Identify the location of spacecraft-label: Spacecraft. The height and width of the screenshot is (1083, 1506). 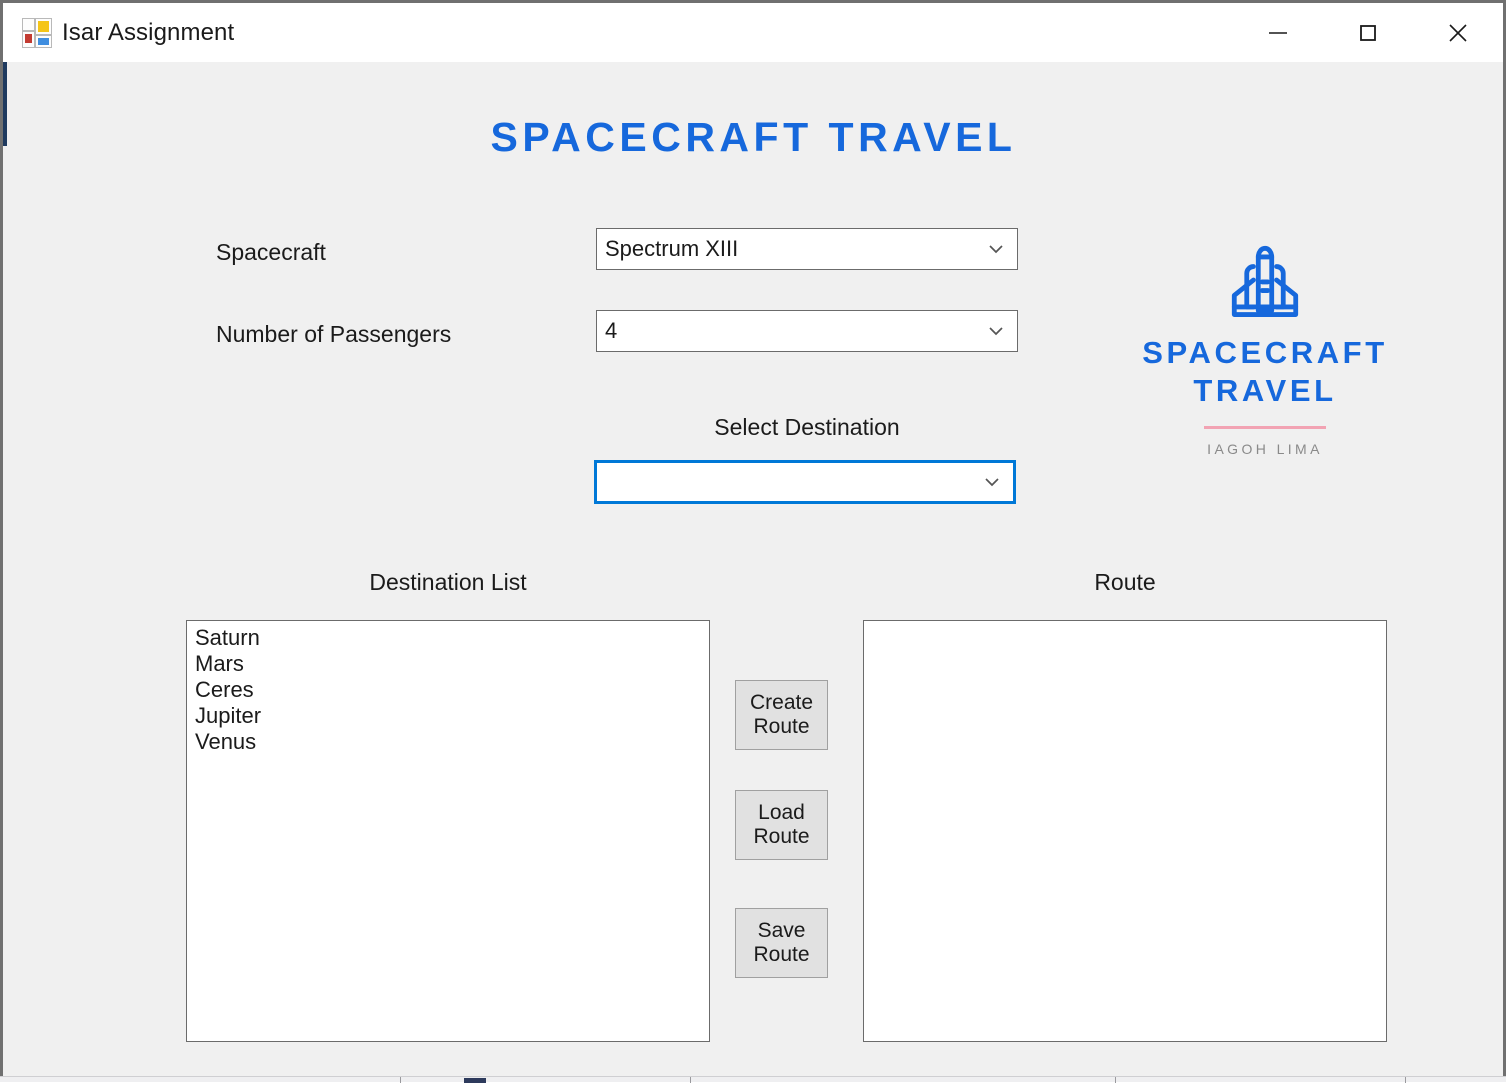
(271, 252).